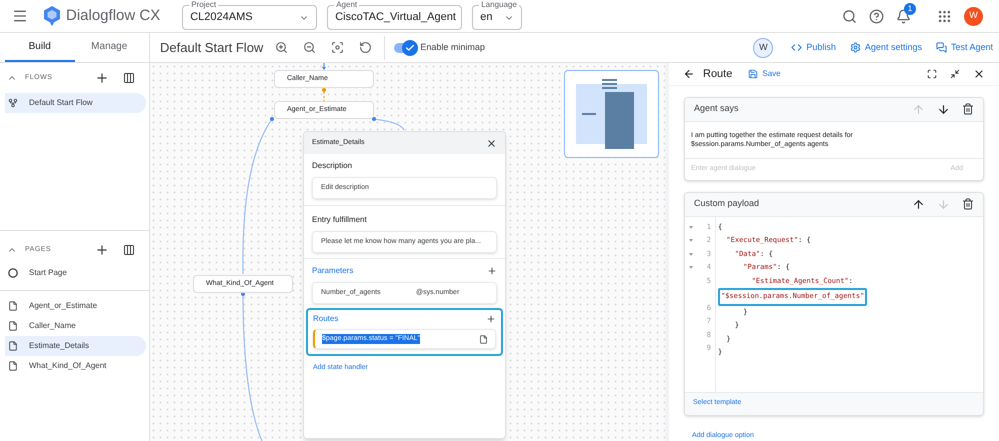 The height and width of the screenshot is (441, 999). What do you see at coordinates (716, 109) in the screenshot?
I see `card-title: Agent says` at bounding box center [716, 109].